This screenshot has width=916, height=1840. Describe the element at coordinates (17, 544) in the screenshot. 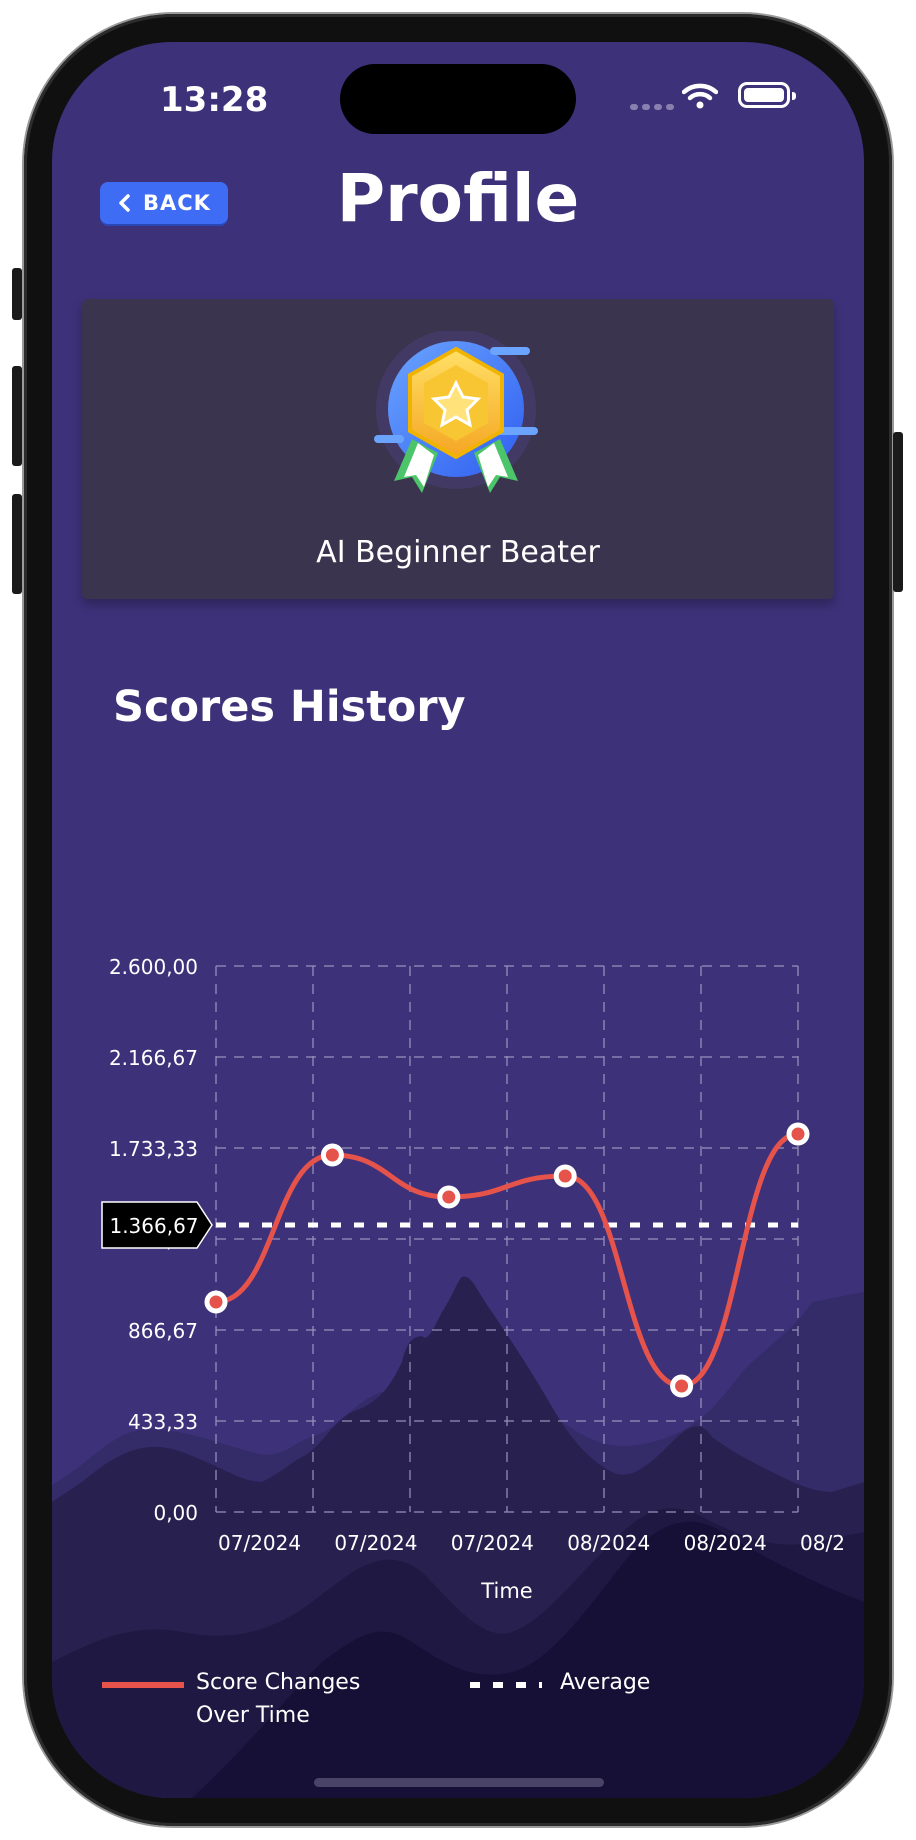

I see `volume-down-button` at that location.